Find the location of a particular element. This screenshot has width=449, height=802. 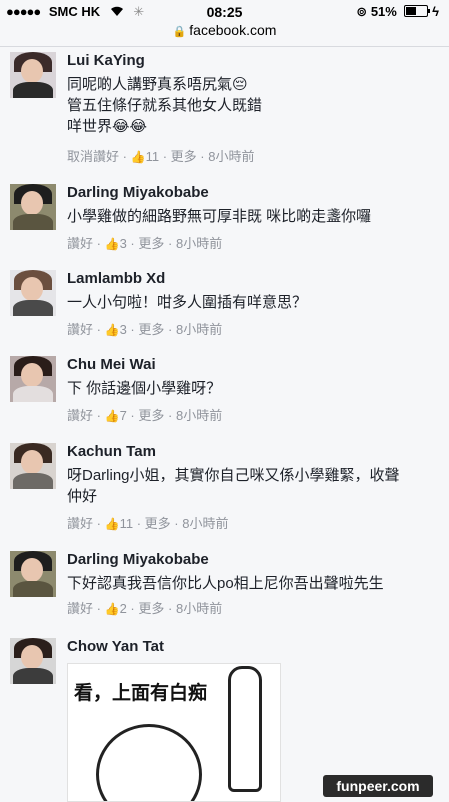

comment-line: 小學雞做的細路野無可厚非既 咪比啲走盞你囉 is located at coordinates (219, 216).